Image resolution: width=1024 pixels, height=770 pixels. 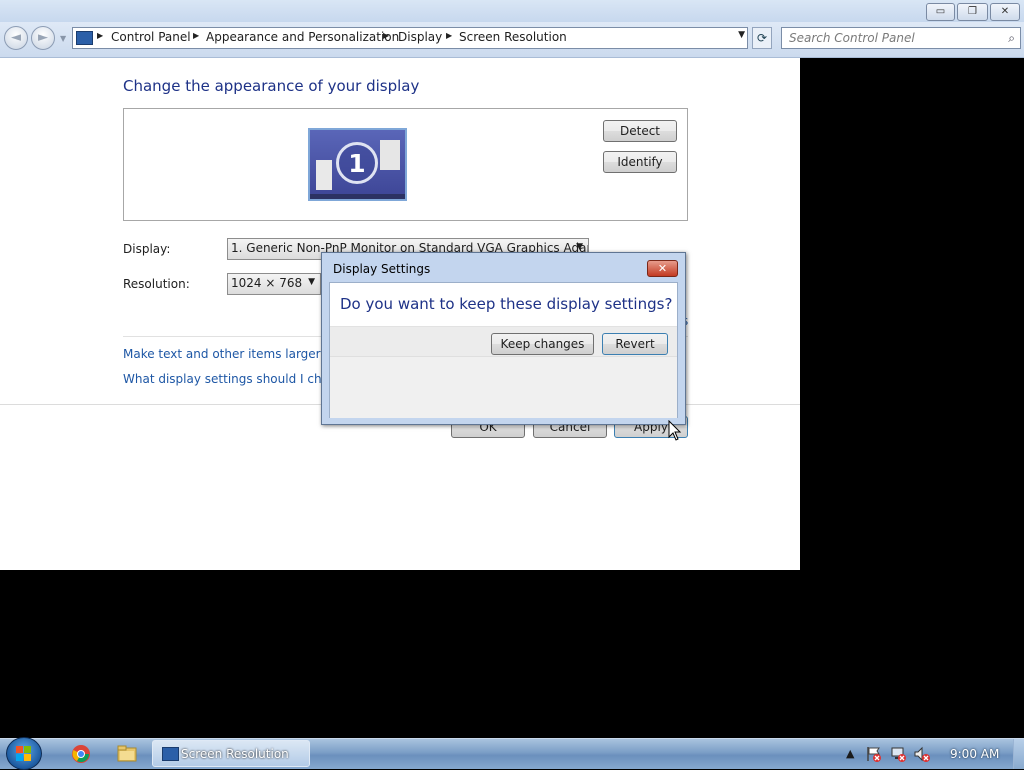 What do you see at coordinates (357, 196) in the screenshot?
I see `monitor-thumbnail-taskbar` at bounding box center [357, 196].